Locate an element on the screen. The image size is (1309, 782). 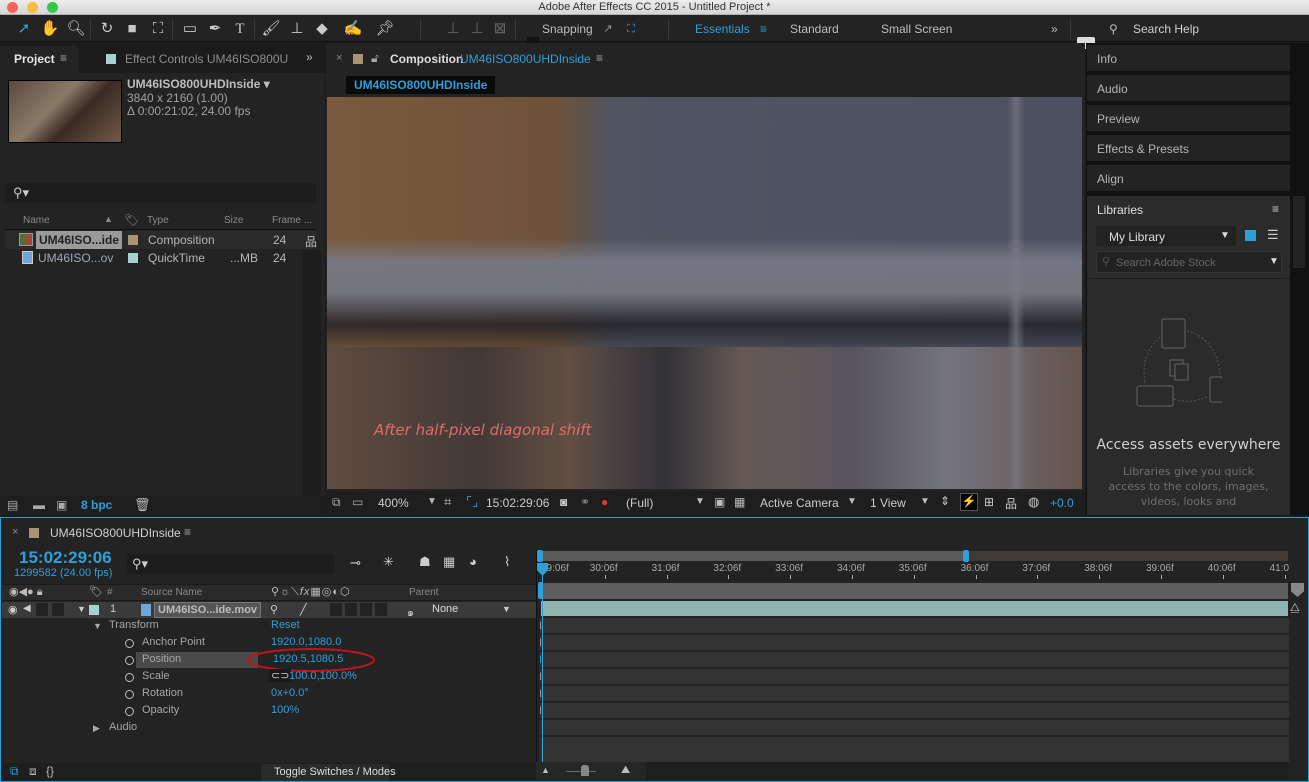
scale-value: 100.0,100.0% is located at coordinates (323, 676).